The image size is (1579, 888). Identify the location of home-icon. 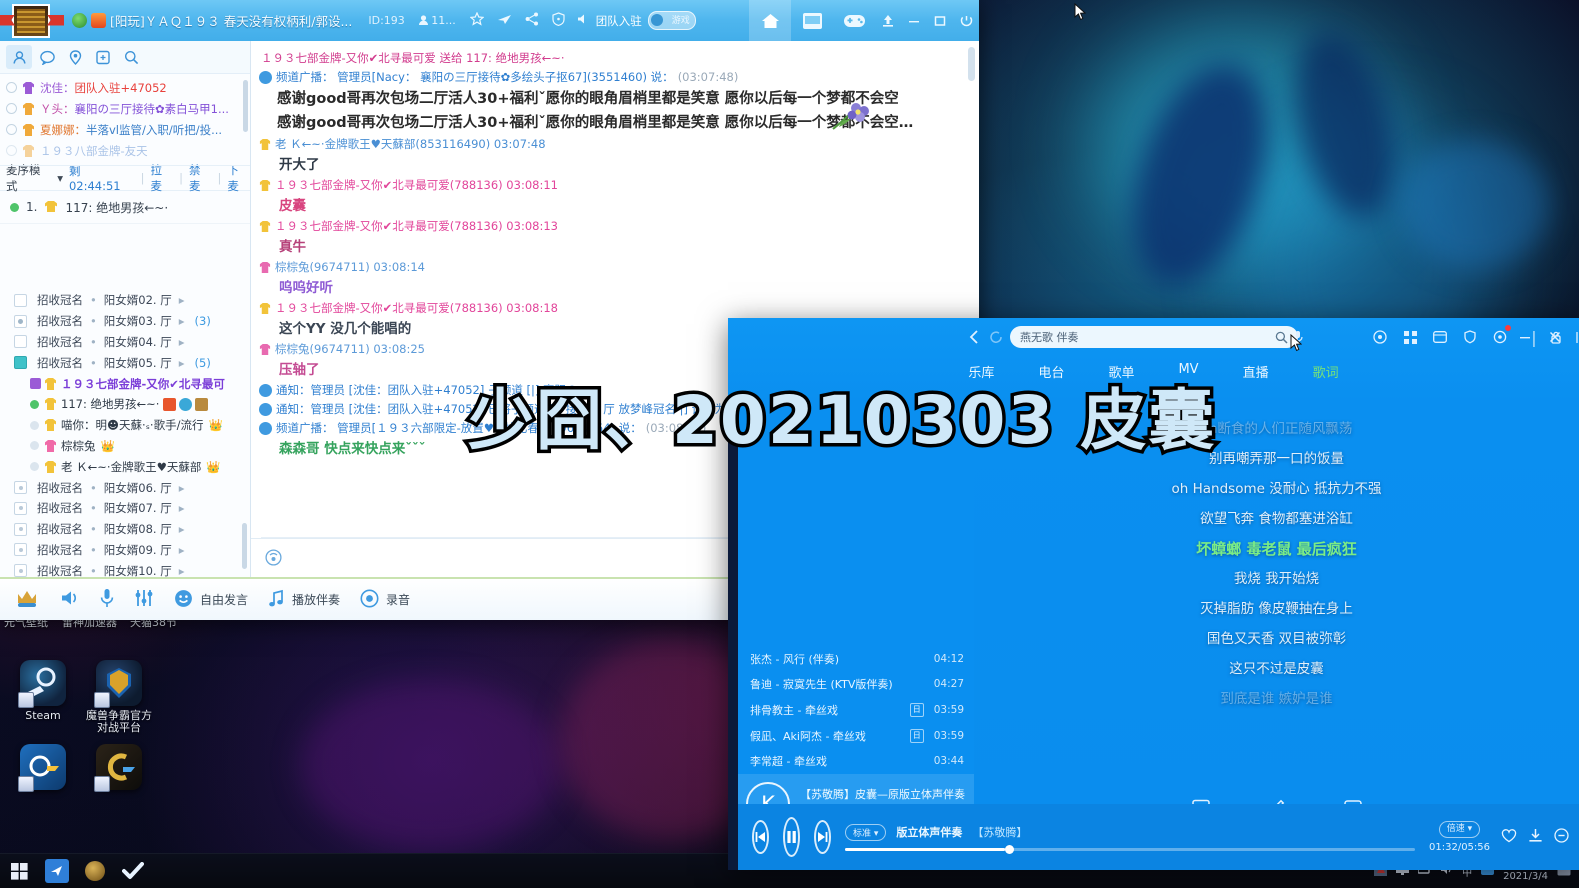
(770, 20).